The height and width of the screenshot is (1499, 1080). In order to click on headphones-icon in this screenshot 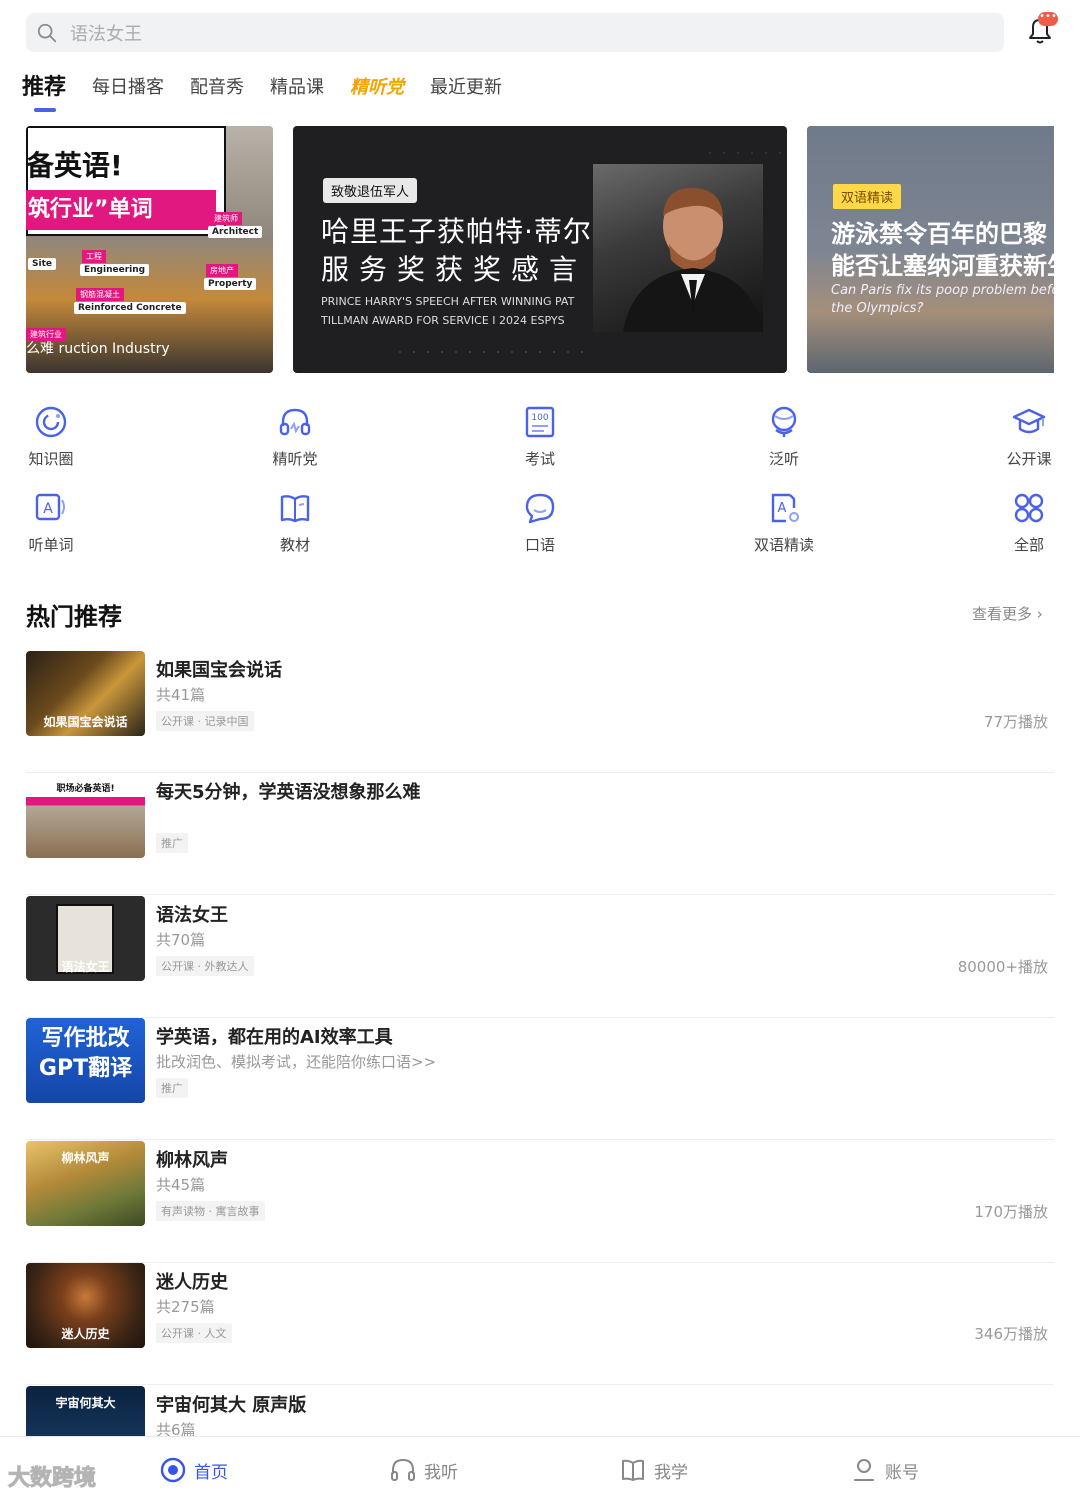, I will do `click(403, 1469)`.